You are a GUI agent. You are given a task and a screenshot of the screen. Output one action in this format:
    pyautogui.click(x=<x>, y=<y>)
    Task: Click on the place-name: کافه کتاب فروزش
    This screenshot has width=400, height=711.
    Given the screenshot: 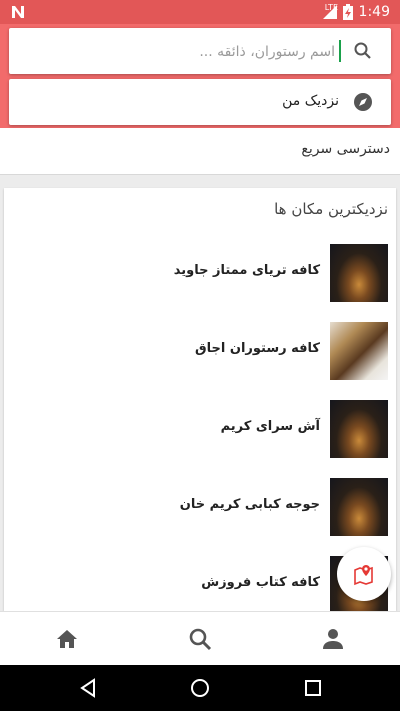 What is the action you would take?
    pyautogui.click(x=260, y=582)
    